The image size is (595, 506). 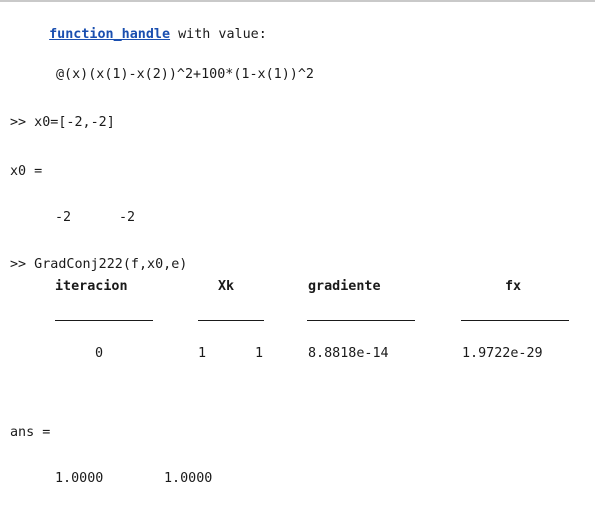 I want to click on table-underline-gradiente, so click(x=361, y=320).